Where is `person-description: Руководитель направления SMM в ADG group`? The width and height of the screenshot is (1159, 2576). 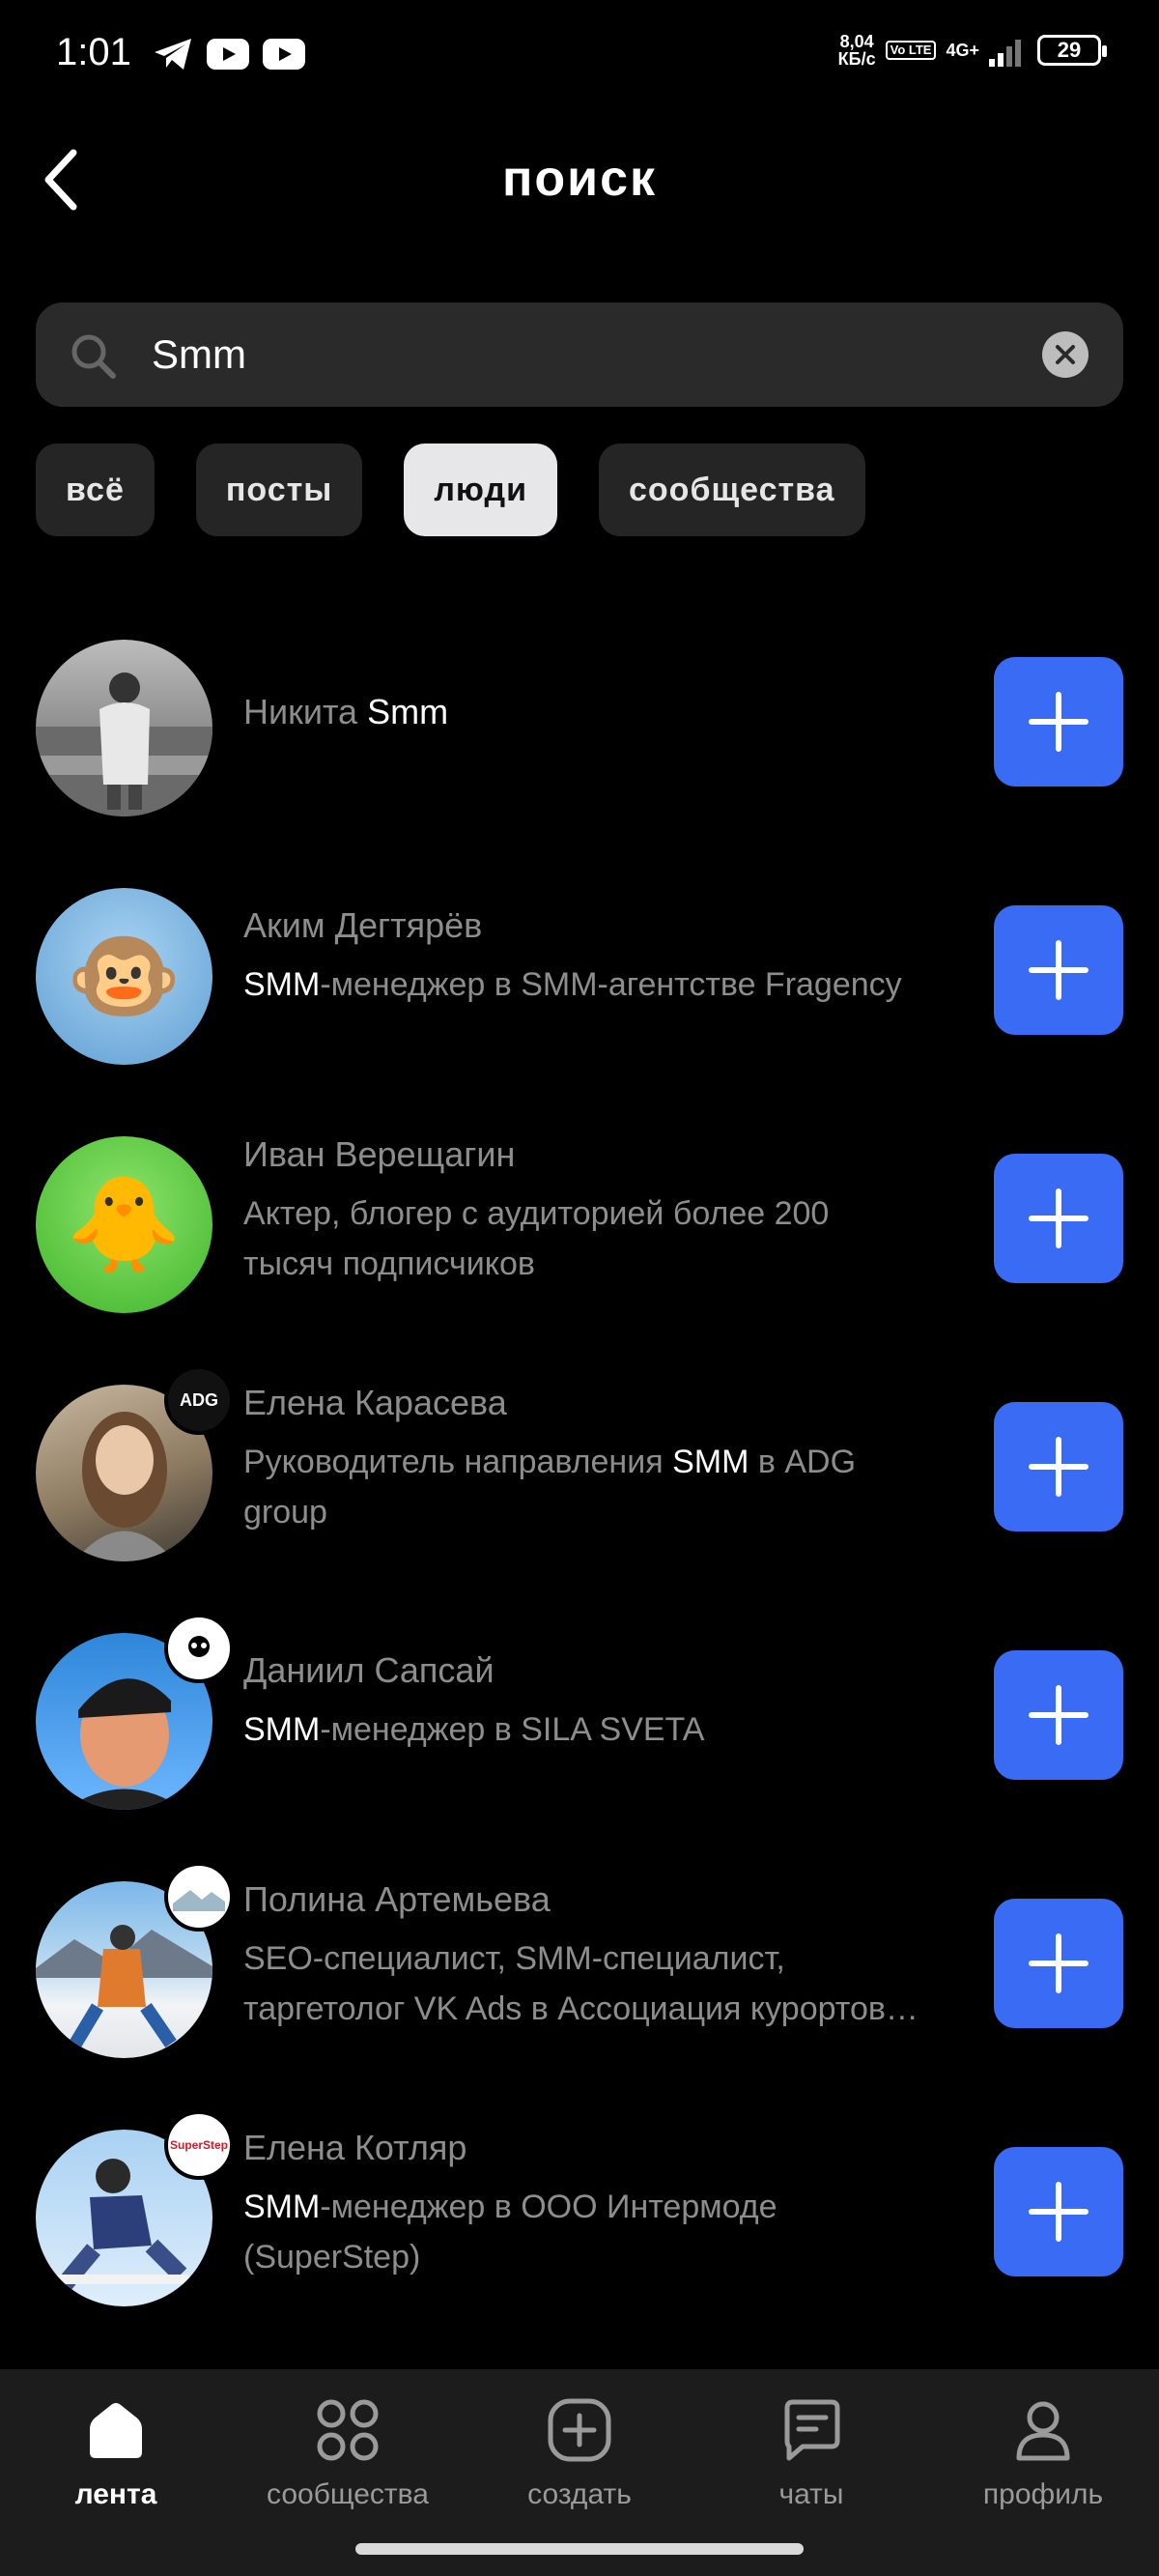 person-description: Руководитель направления SMM в ADG group is located at coordinates (550, 1488).